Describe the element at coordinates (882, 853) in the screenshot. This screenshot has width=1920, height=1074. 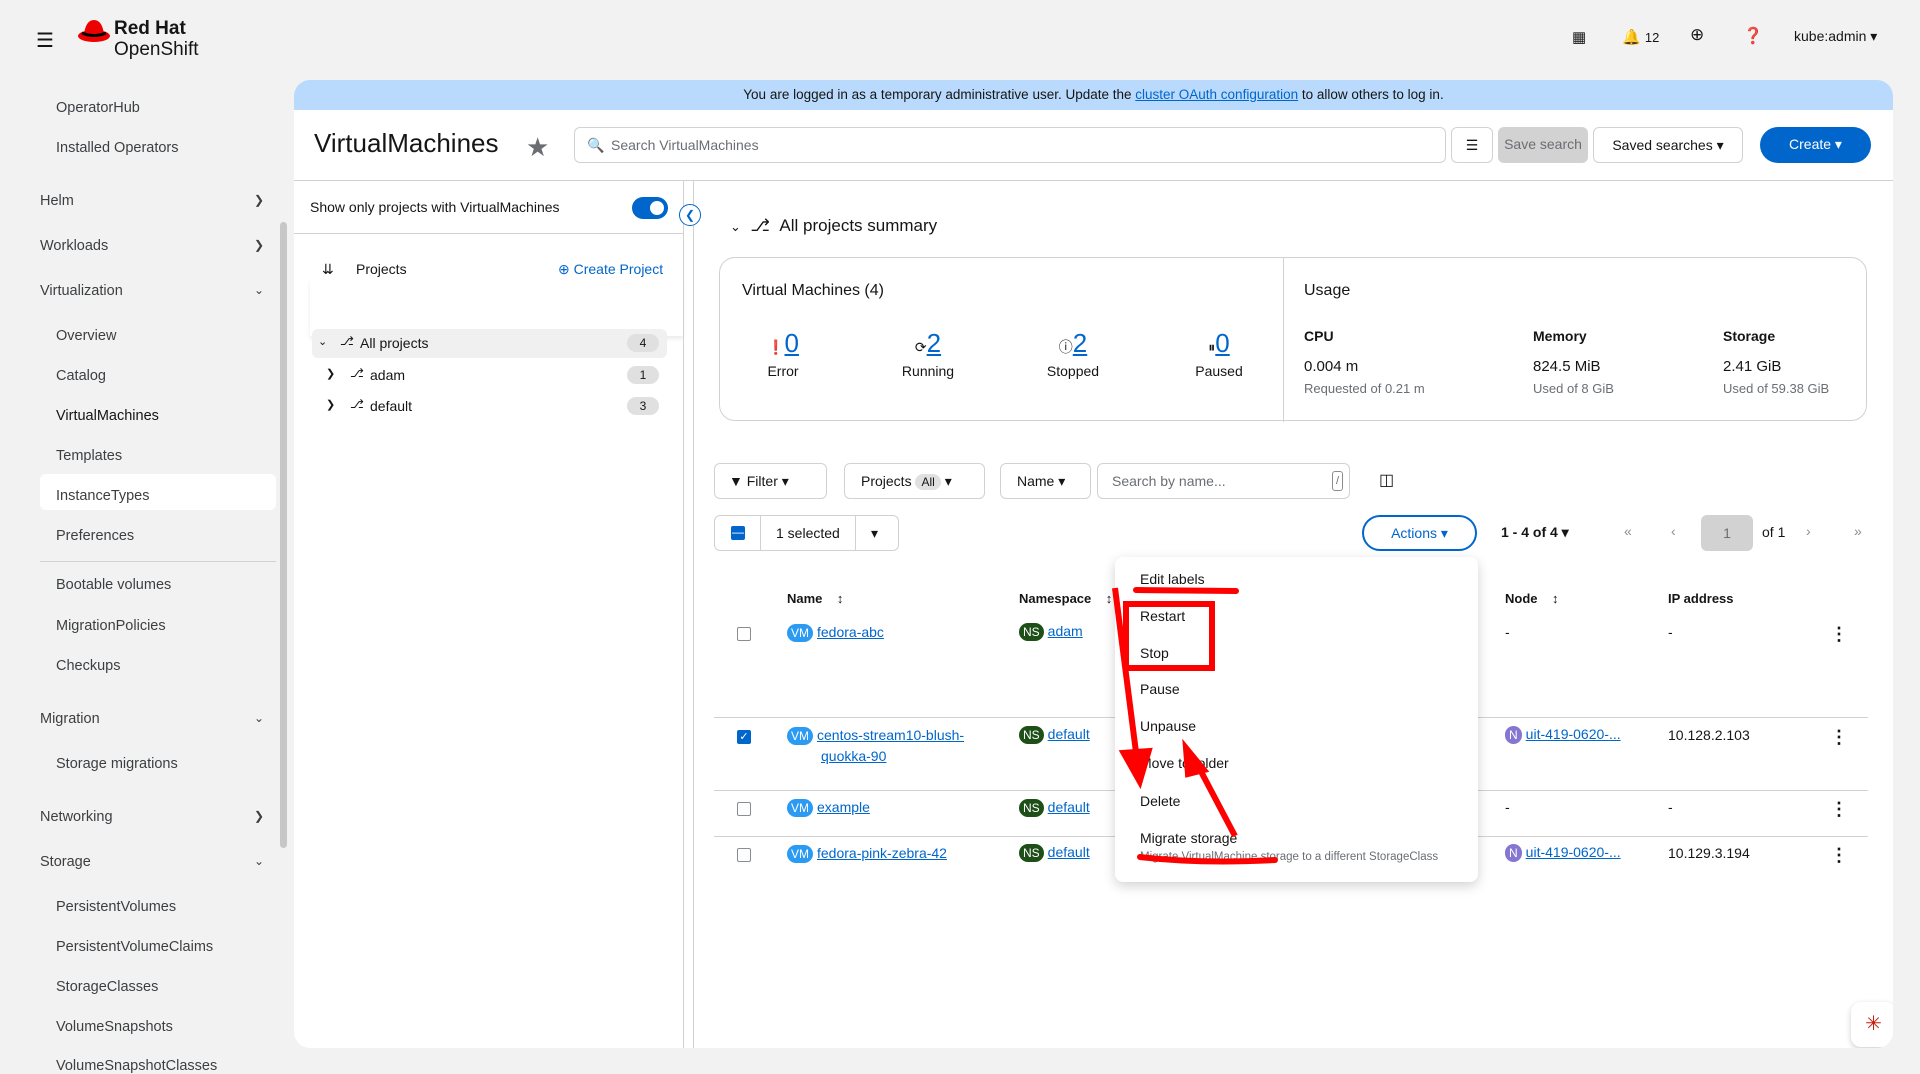
I see `vm-name-link: fedora-pink-zebra-42` at that location.